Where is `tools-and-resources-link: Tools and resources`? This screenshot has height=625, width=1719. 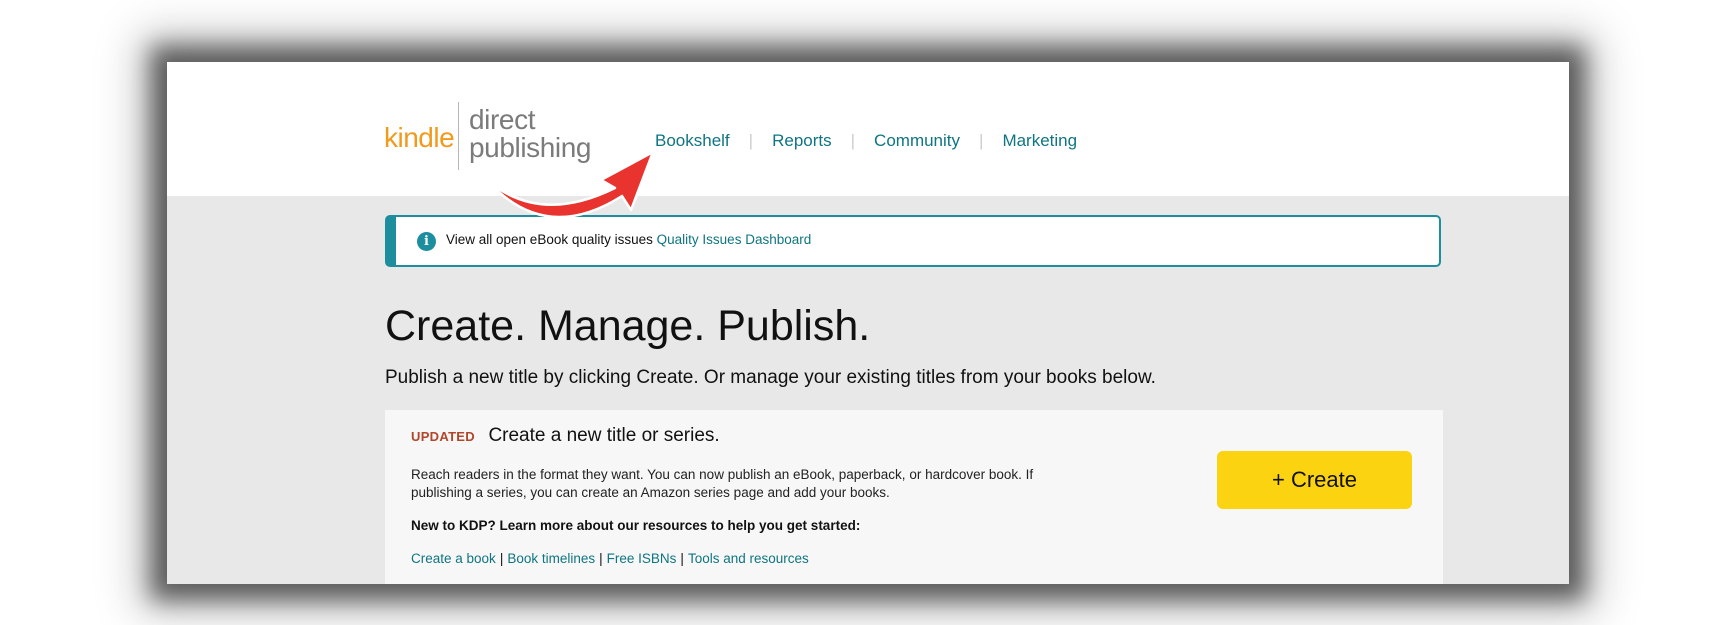 tools-and-resources-link: Tools and resources is located at coordinates (748, 558).